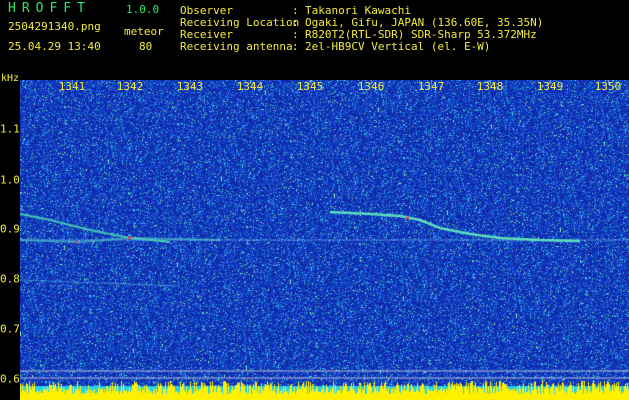 Image resolution: width=629 pixels, height=400 pixels. Describe the element at coordinates (54, 46) in the screenshot. I see `datetime-label: 25.04.29 13:40` at that location.